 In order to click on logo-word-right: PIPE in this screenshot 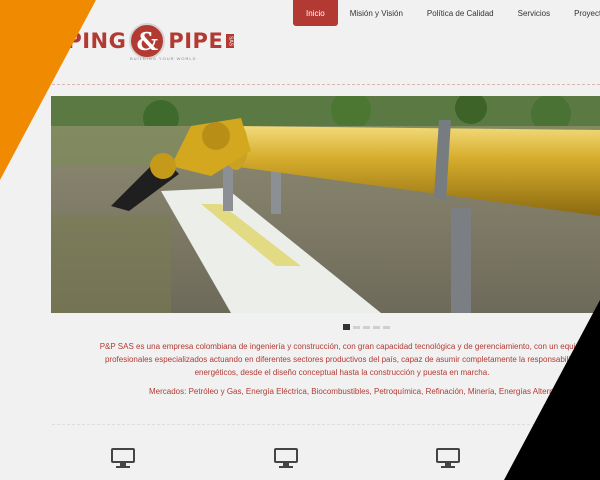, I will do `click(196, 40)`.